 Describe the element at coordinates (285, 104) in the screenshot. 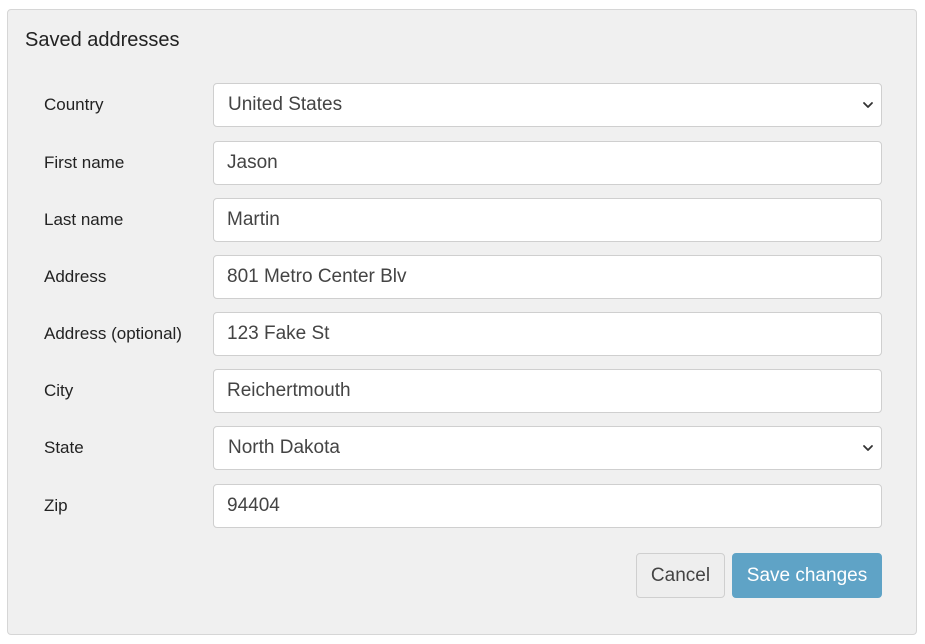

I see `country-select-value: United States` at that location.